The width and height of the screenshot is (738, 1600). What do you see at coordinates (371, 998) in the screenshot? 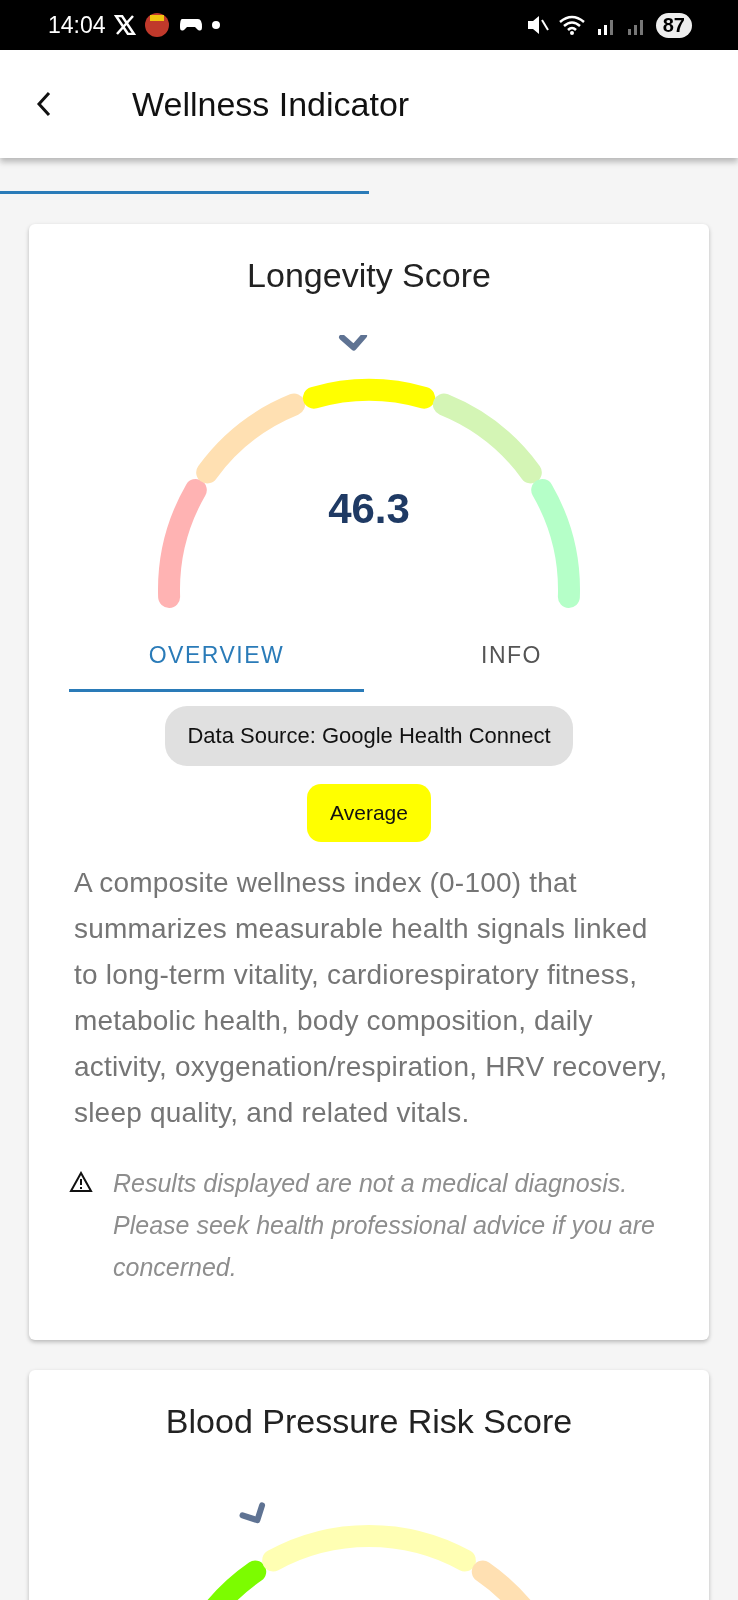
I see `description-text: A composite wellness index (0-100) that summarizes measurable health signals linked to long-term vitality, cardiorespiratory fitness, metabolic health, body composition, daily activity, oxygenation/respiration, HRV recovery, sleep quality, and related vitals.` at bounding box center [371, 998].